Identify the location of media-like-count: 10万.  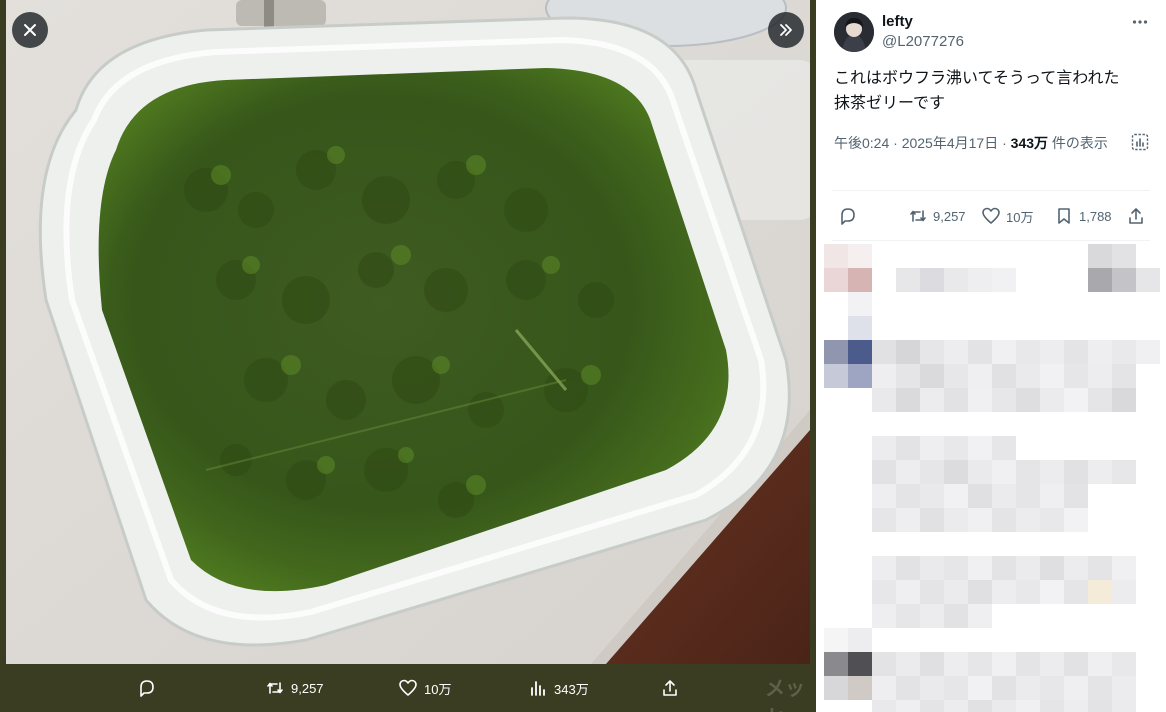
(438, 689).